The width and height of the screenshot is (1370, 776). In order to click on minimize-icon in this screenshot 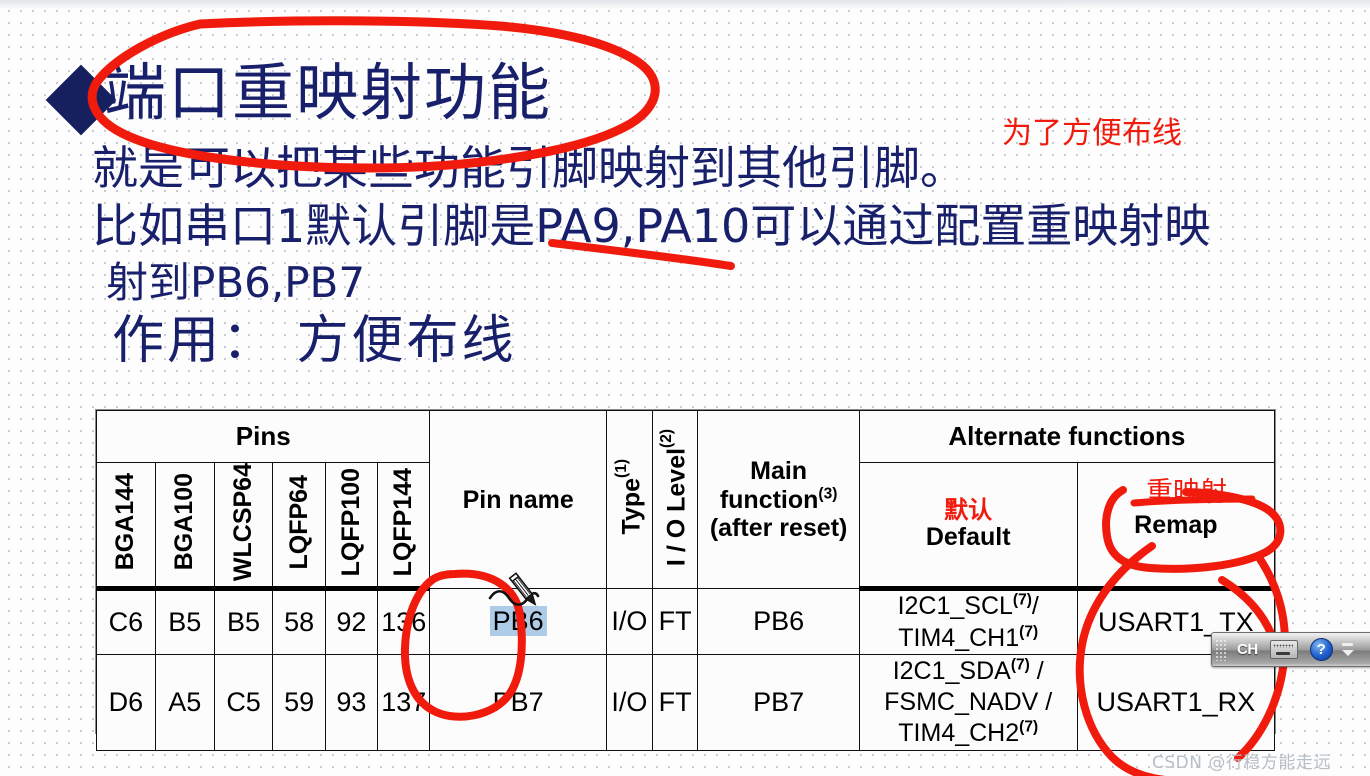, I will do `click(1348, 644)`.